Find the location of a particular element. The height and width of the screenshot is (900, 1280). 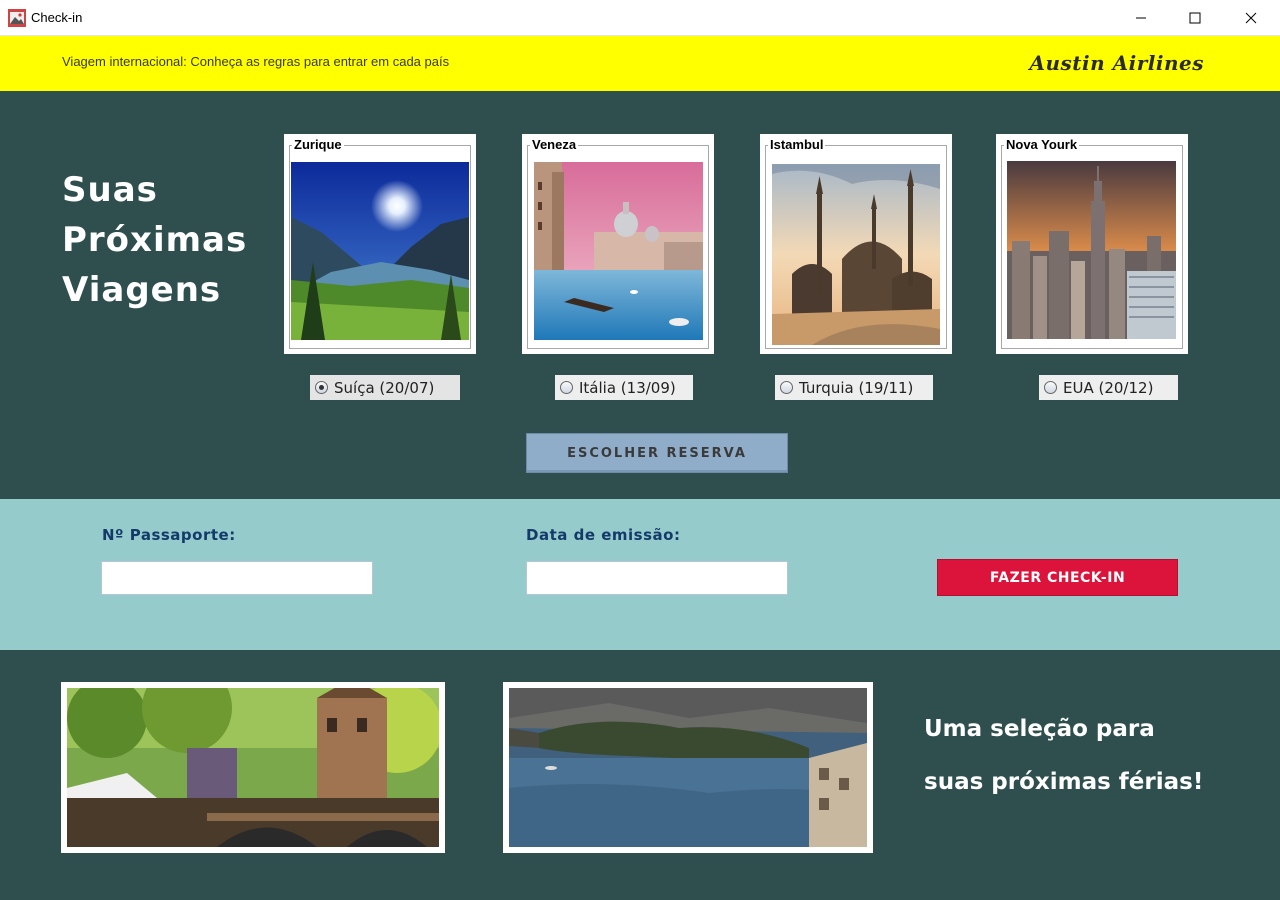

heading-line: Próximas is located at coordinates (155, 240).